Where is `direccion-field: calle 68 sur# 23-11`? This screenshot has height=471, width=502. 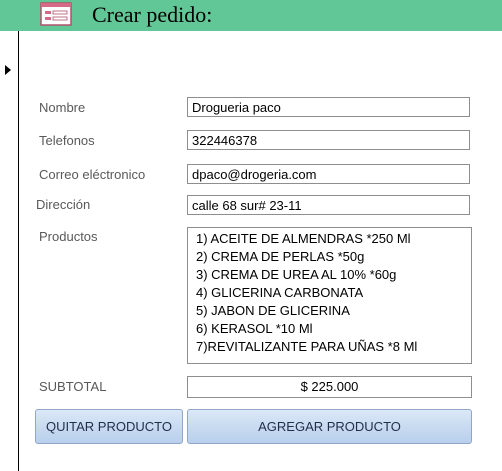
direccion-field: calle 68 sur# 23-11 is located at coordinates (328, 205).